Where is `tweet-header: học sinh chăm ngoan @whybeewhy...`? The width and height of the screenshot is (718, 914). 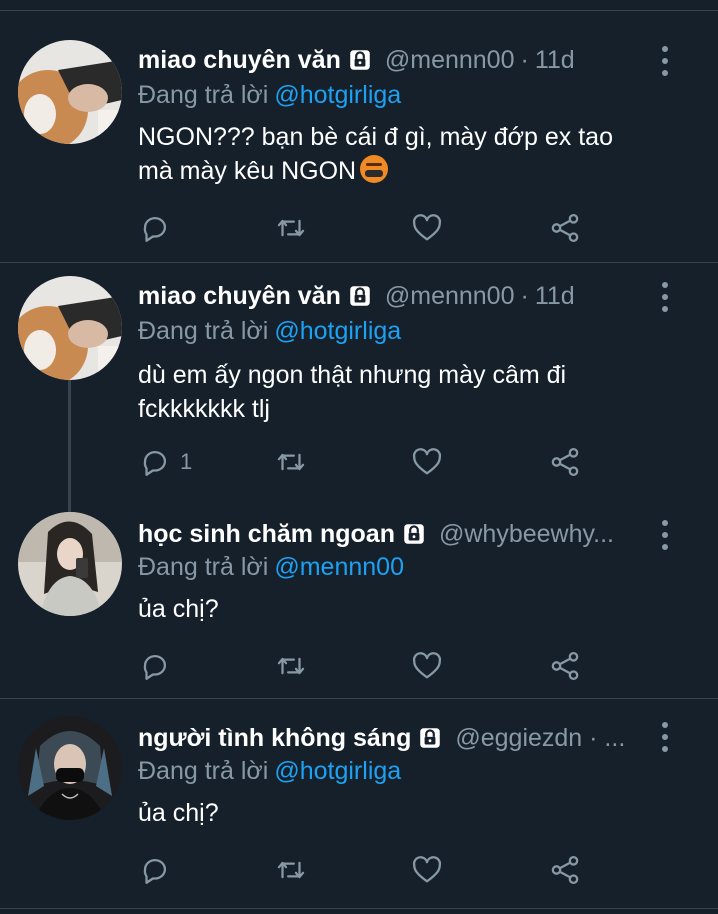
tweet-header: học sinh chăm ngoan @whybeewhy... is located at coordinates (393, 534).